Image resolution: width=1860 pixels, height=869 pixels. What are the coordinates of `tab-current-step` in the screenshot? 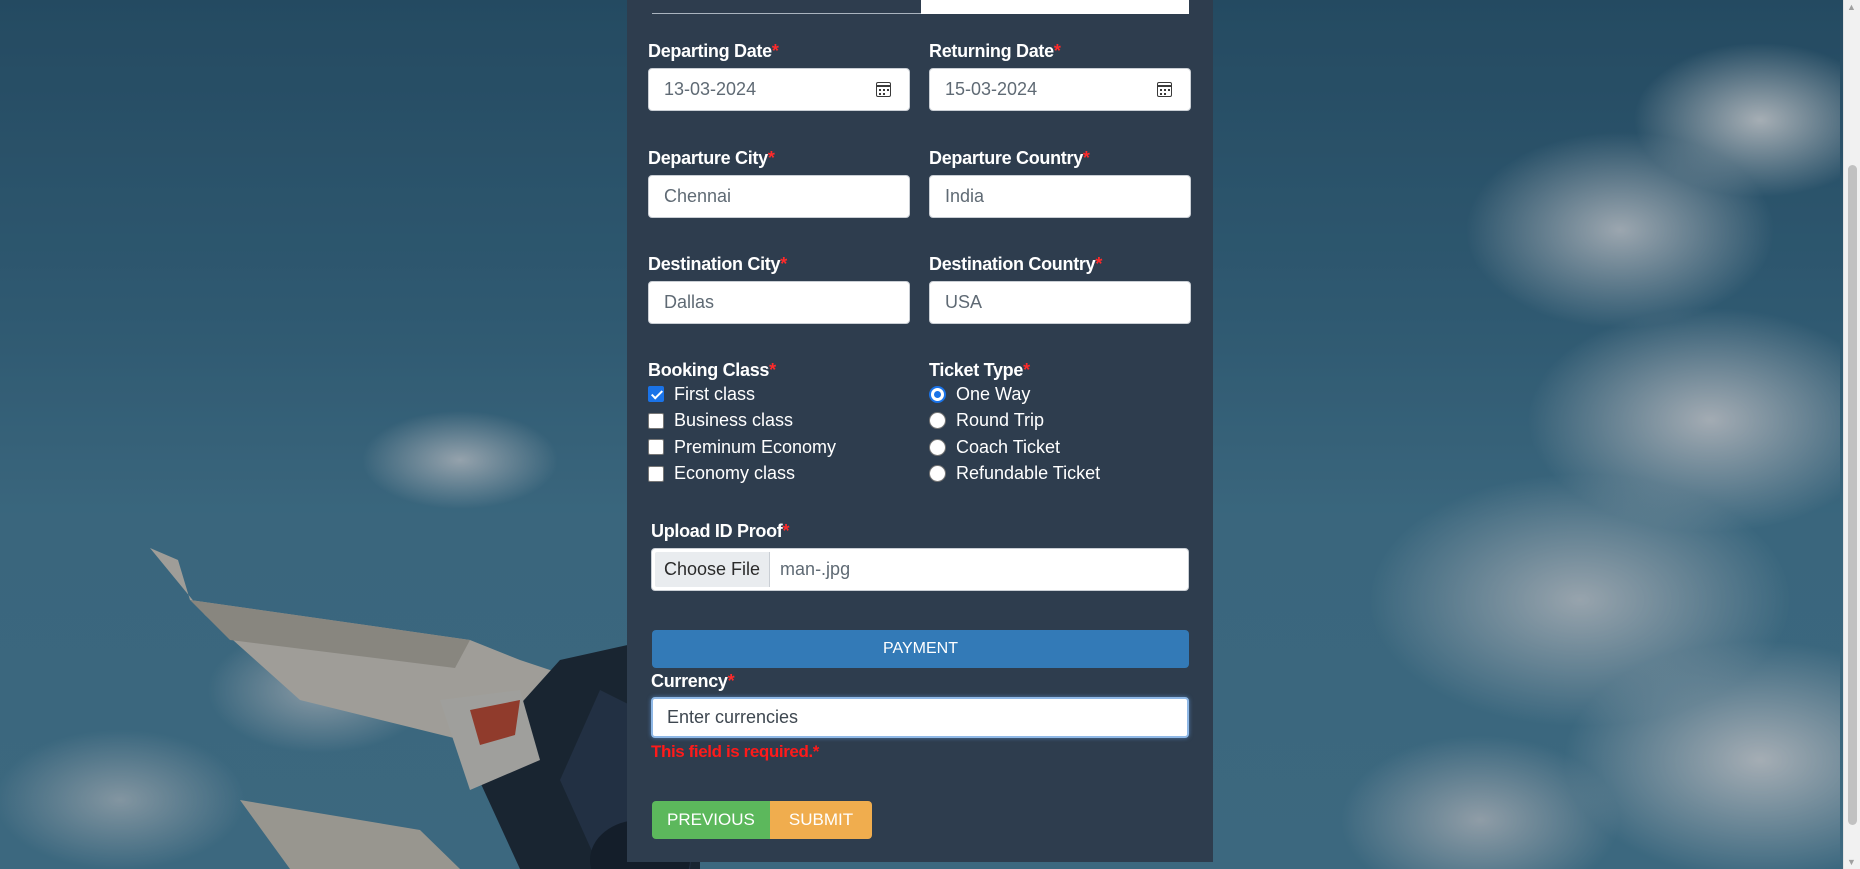 It's located at (1055, 7).